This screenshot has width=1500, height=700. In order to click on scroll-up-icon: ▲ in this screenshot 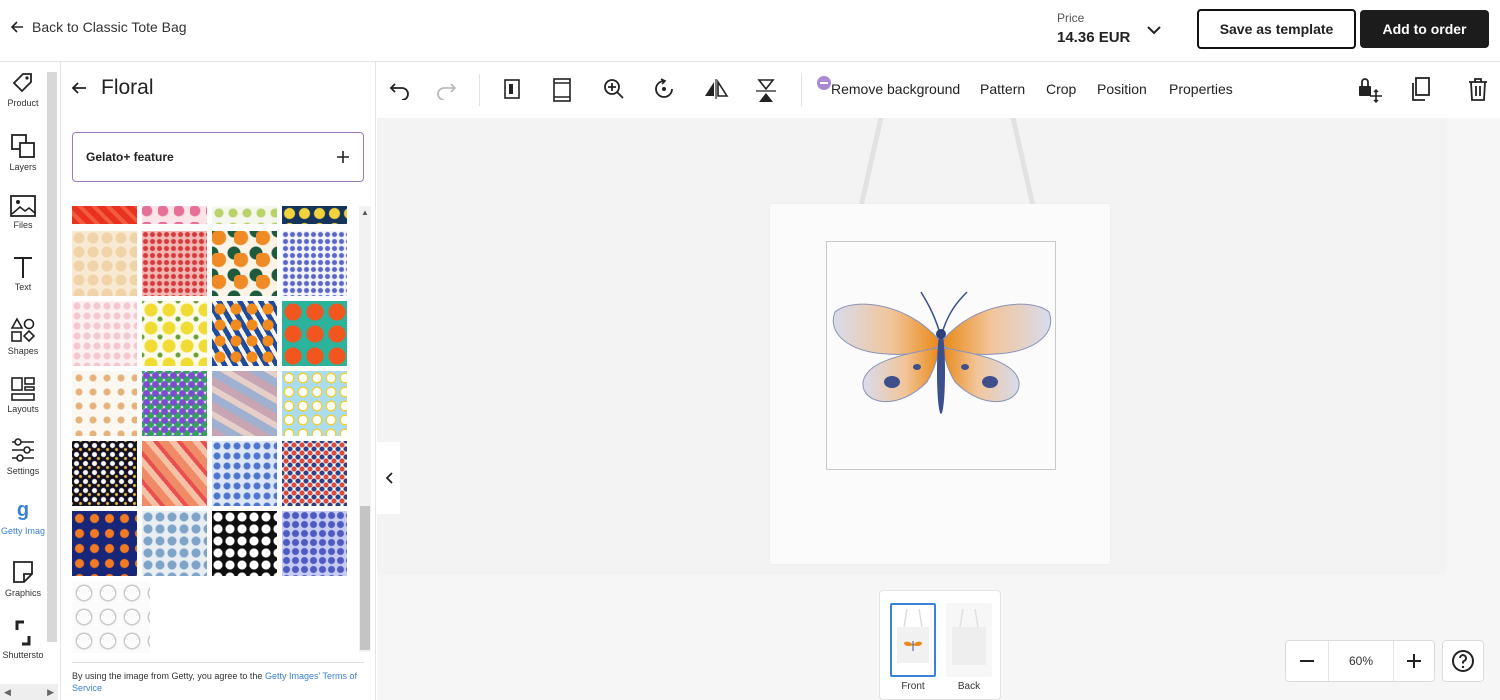, I will do `click(365, 212)`.